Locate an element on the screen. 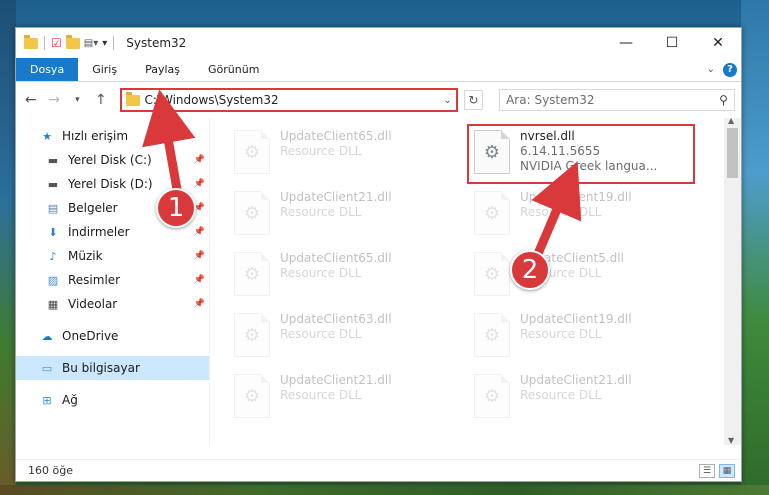 This screenshot has height=495, width=769. tab-file: Dosya is located at coordinates (47, 69).